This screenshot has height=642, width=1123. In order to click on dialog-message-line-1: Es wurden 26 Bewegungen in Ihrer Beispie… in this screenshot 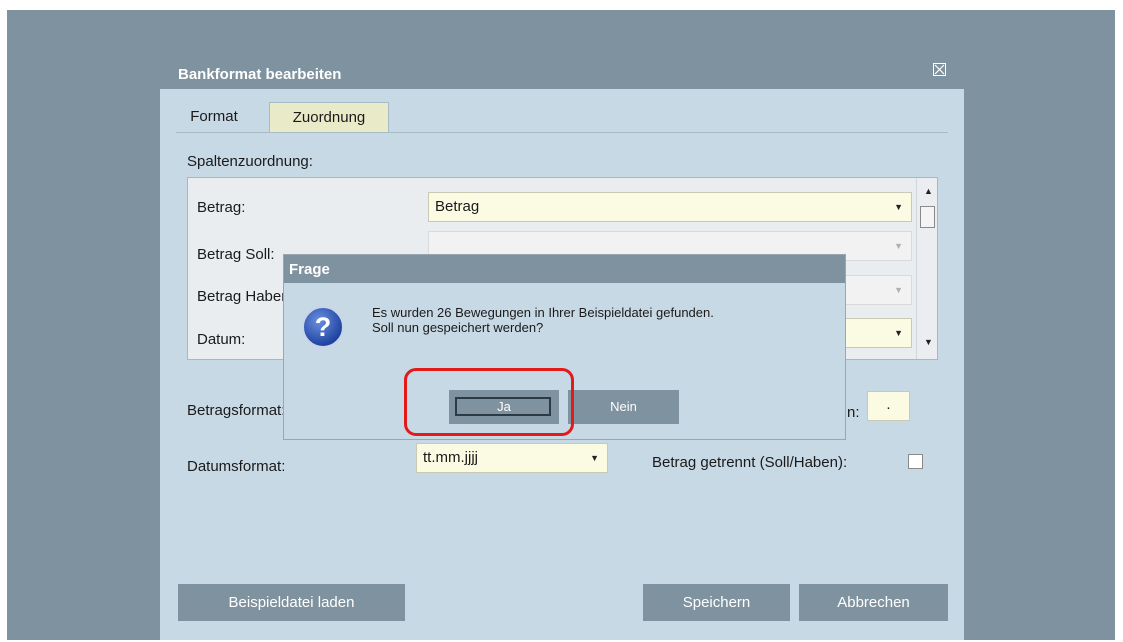, I will do `click(543, 312)`.